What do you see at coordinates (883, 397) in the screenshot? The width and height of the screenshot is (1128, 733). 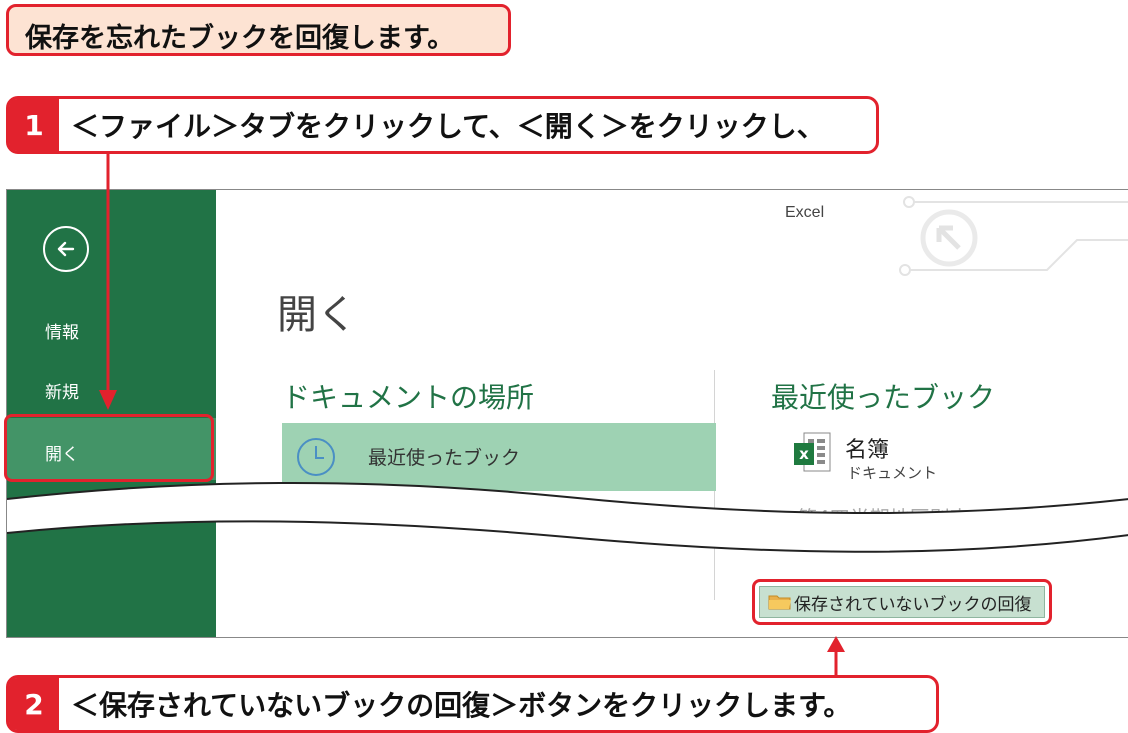 I see `recent-heading: 最近使ったブック` at bounding box center [883, 397].